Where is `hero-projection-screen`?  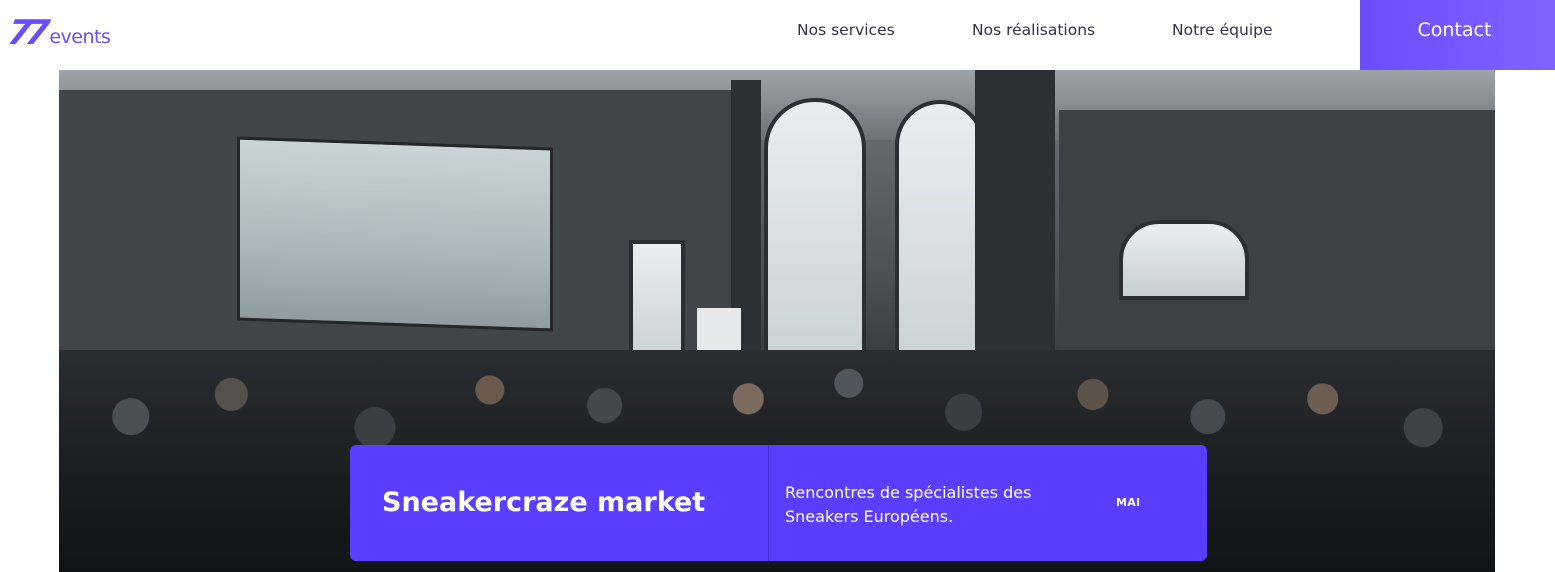
hero-projection-screen is located at coordinates (395, 234).